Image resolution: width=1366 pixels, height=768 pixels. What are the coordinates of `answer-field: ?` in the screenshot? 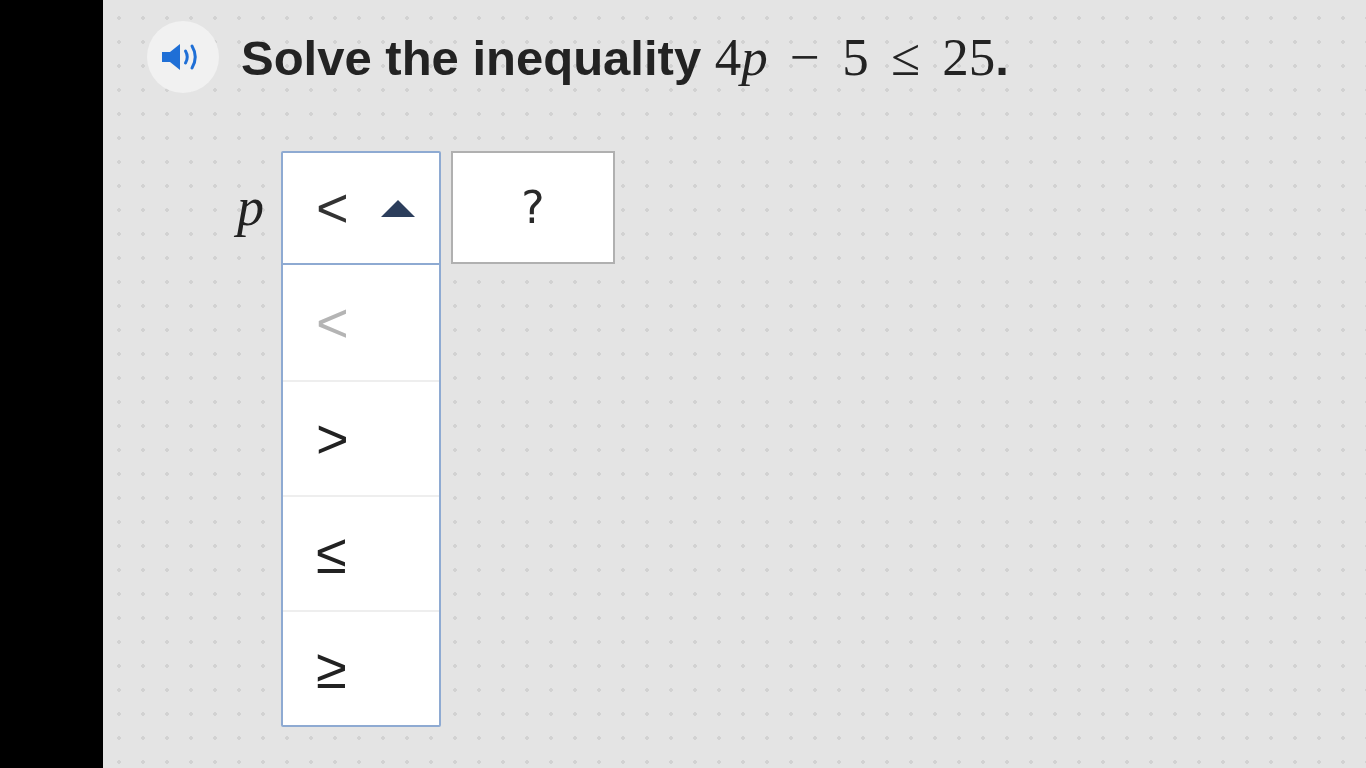 It's located at (533, 207).